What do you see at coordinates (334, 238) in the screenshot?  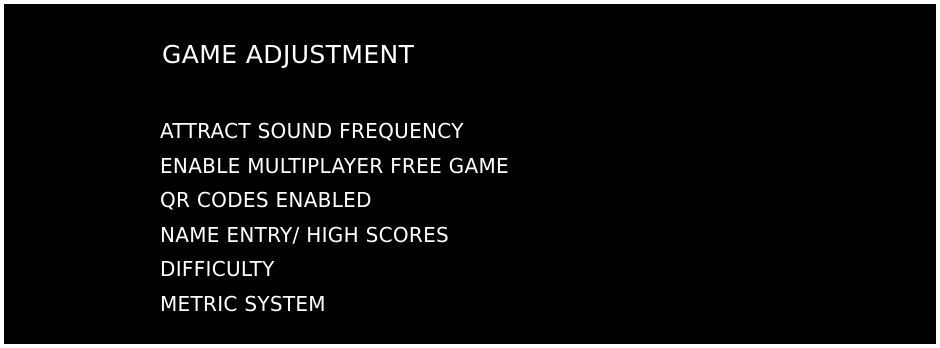 I see `menu-item-name-entry-high-scores: NAME ENTRY/ HIGH SCORES` at bounding box center [334, 238].